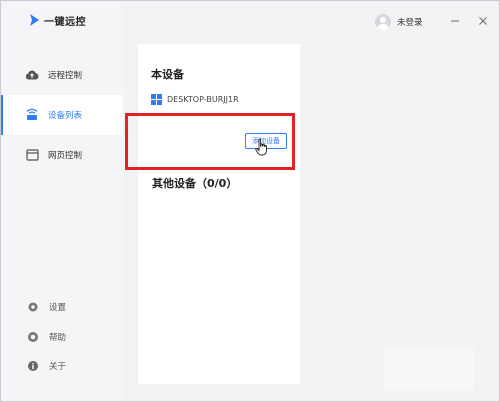  I want to click on hand-cursor-icon, so click(261, 147).